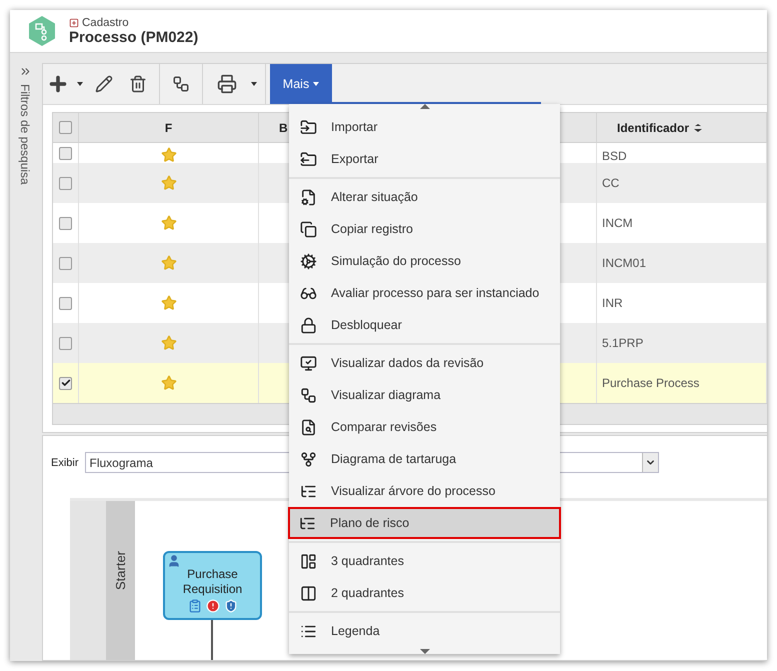  Describe the element at coordinates (682, 183) in the screenshot. I see `table-cell: CC` at that location.